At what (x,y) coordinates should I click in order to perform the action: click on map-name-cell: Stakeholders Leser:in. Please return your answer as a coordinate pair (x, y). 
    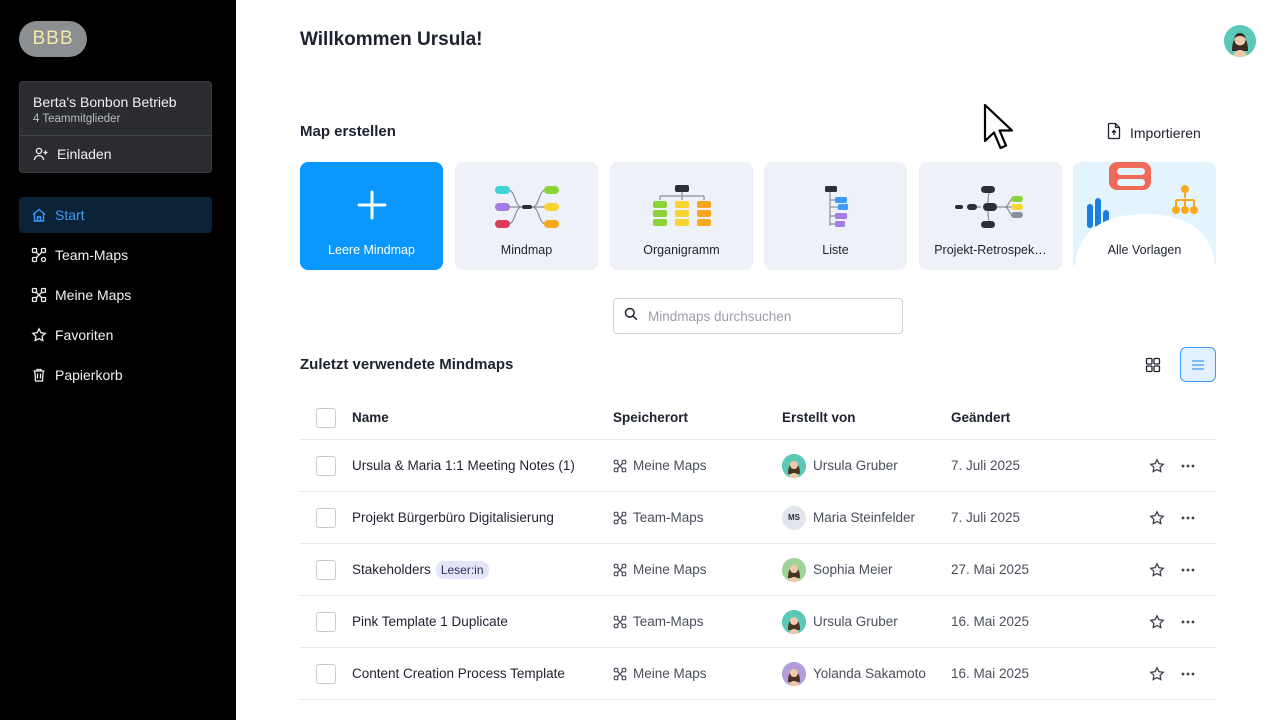
    Looking at the image, I should click on (420, 569).